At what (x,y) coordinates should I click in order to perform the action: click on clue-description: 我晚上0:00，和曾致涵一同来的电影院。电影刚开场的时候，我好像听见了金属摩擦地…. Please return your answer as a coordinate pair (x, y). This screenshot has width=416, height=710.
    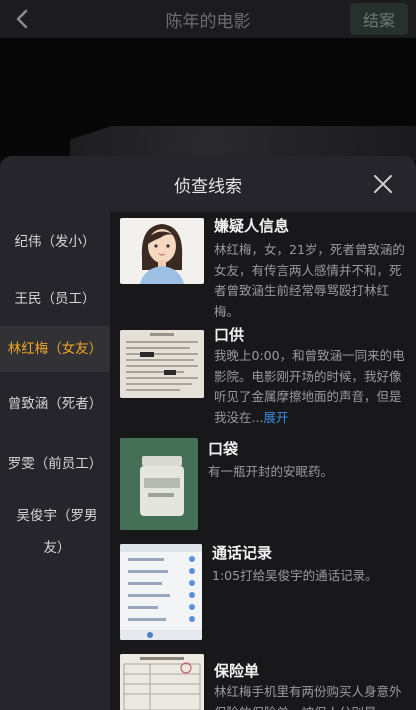
    Looking at the image, I should click on (312, 387).